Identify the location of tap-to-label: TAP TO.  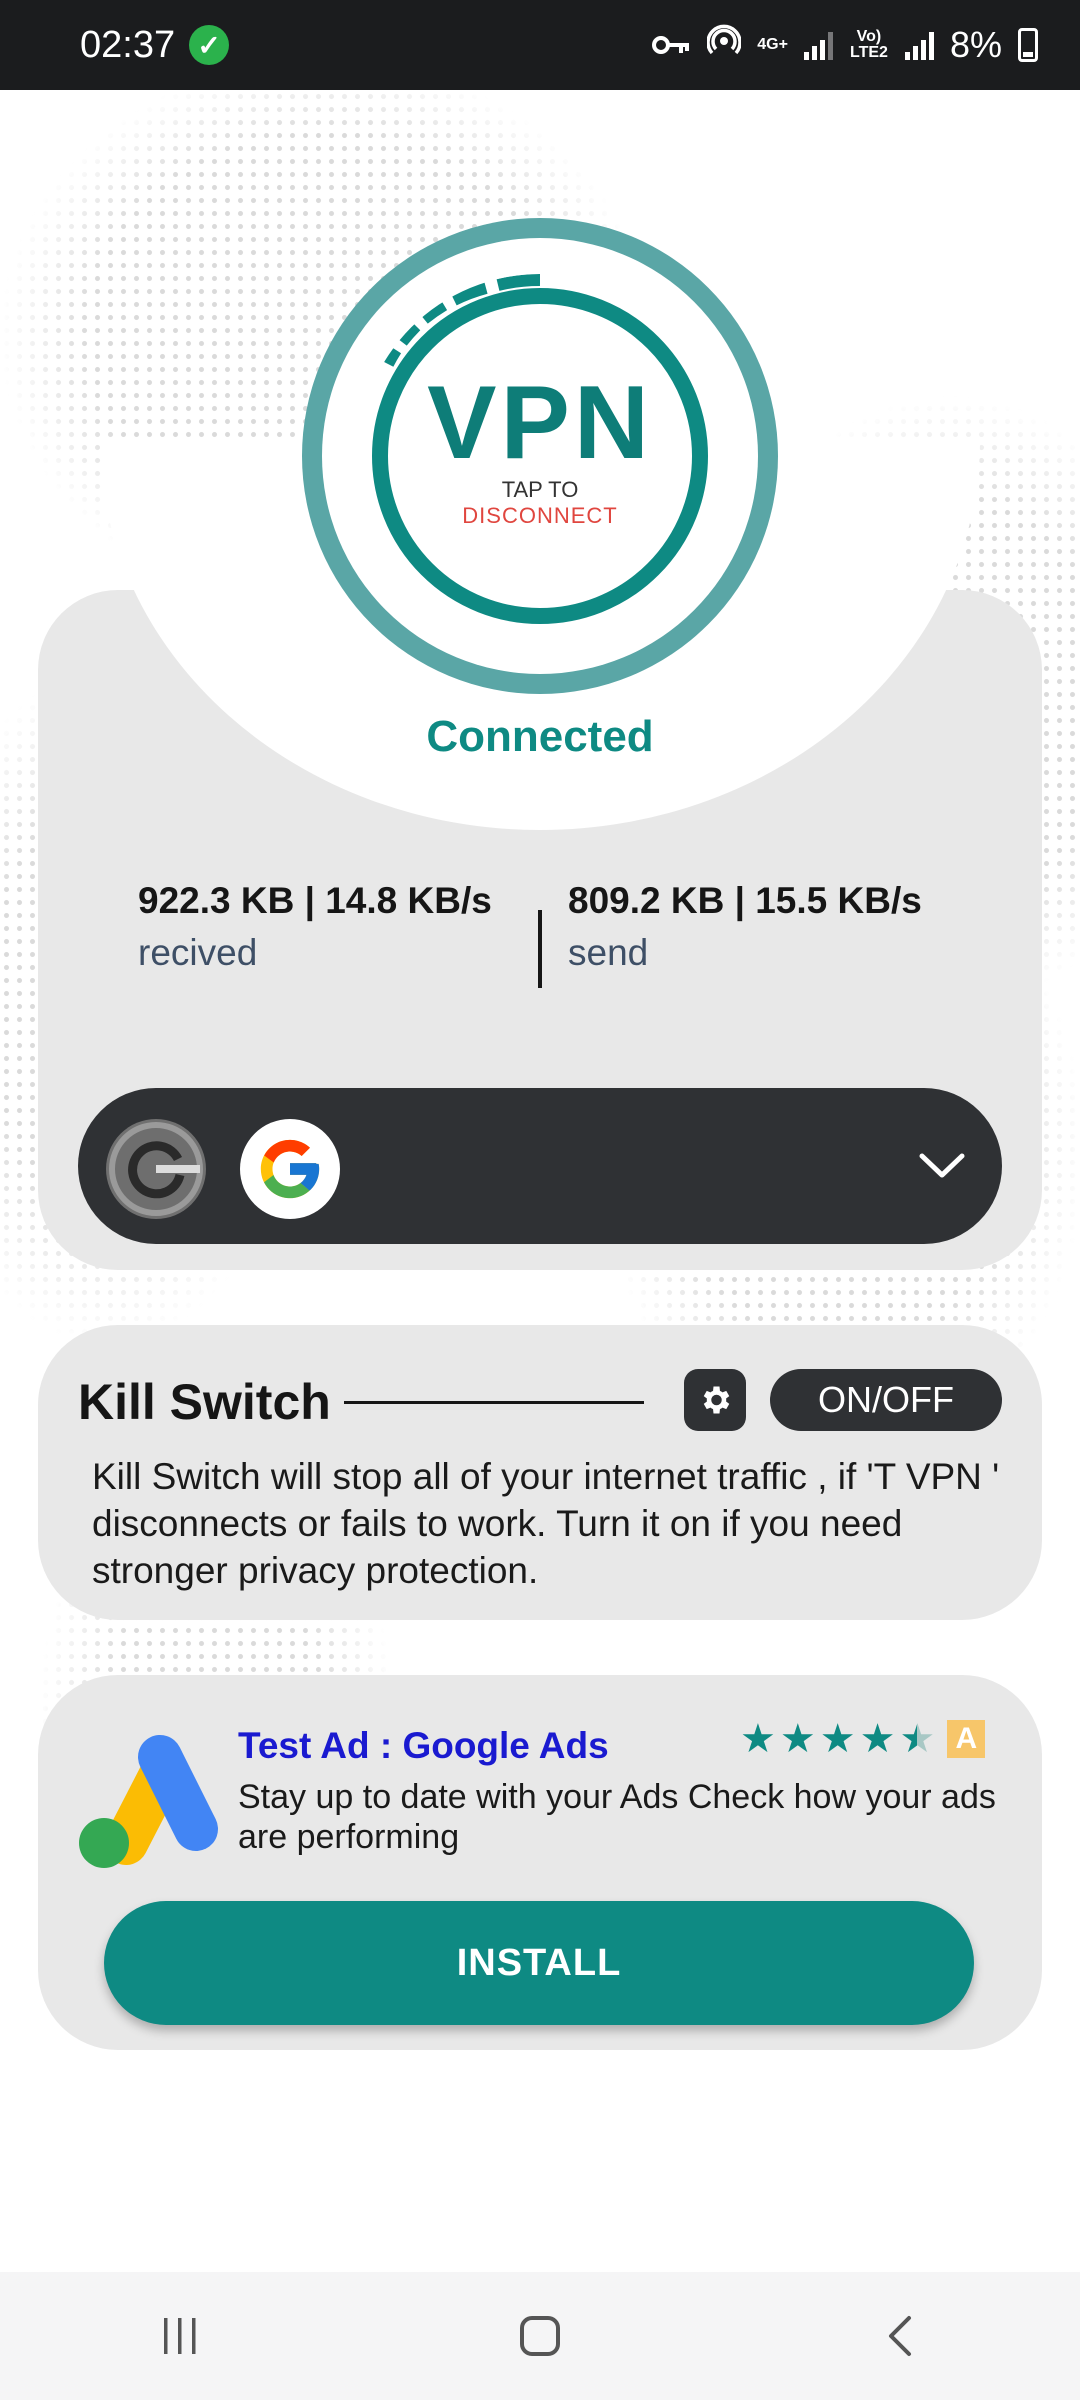
(540, 489).